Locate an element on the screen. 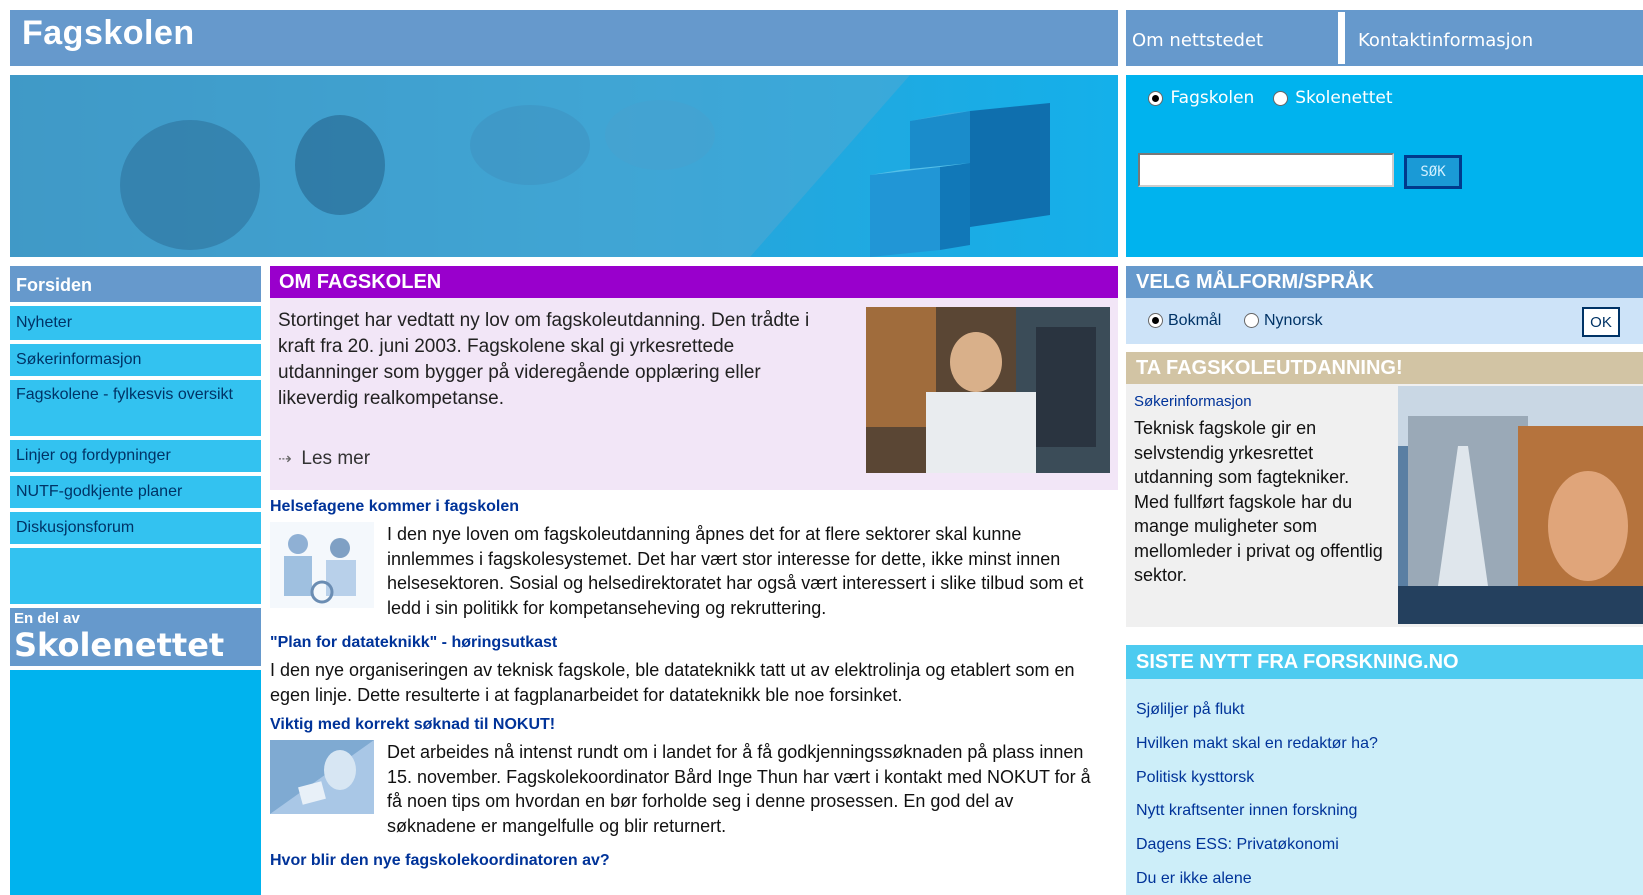  radio-skolenettet is located at coordinates (1280, 98).